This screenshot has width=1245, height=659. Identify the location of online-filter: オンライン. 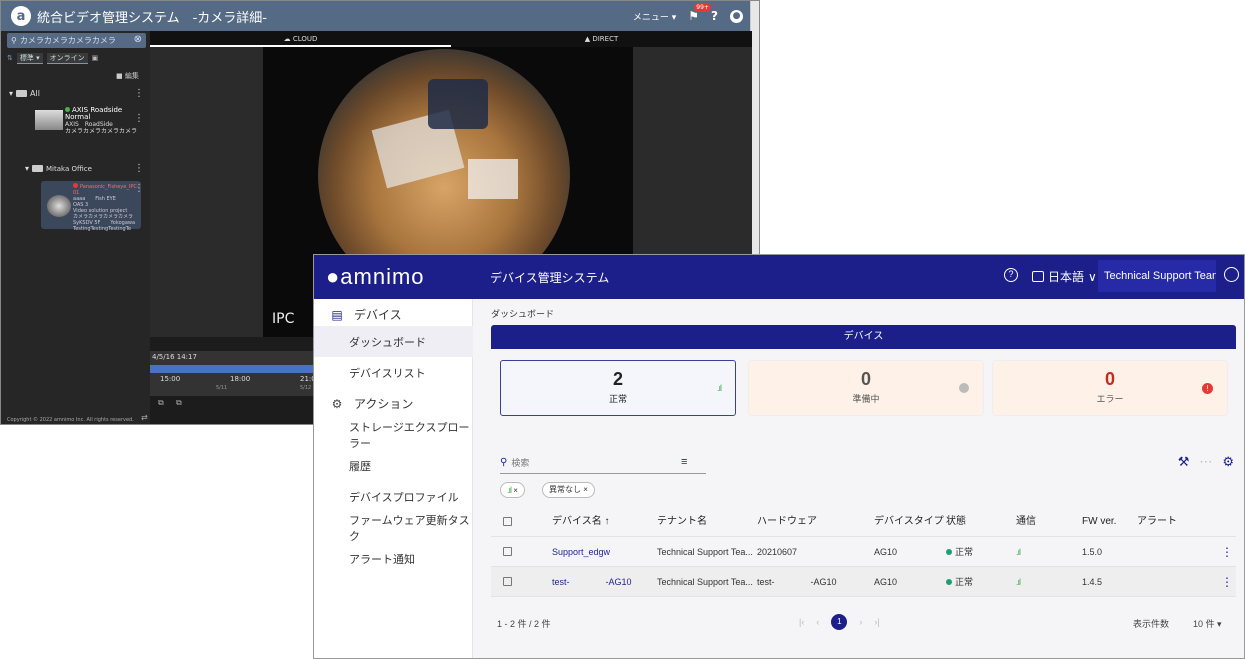
(67, 58).